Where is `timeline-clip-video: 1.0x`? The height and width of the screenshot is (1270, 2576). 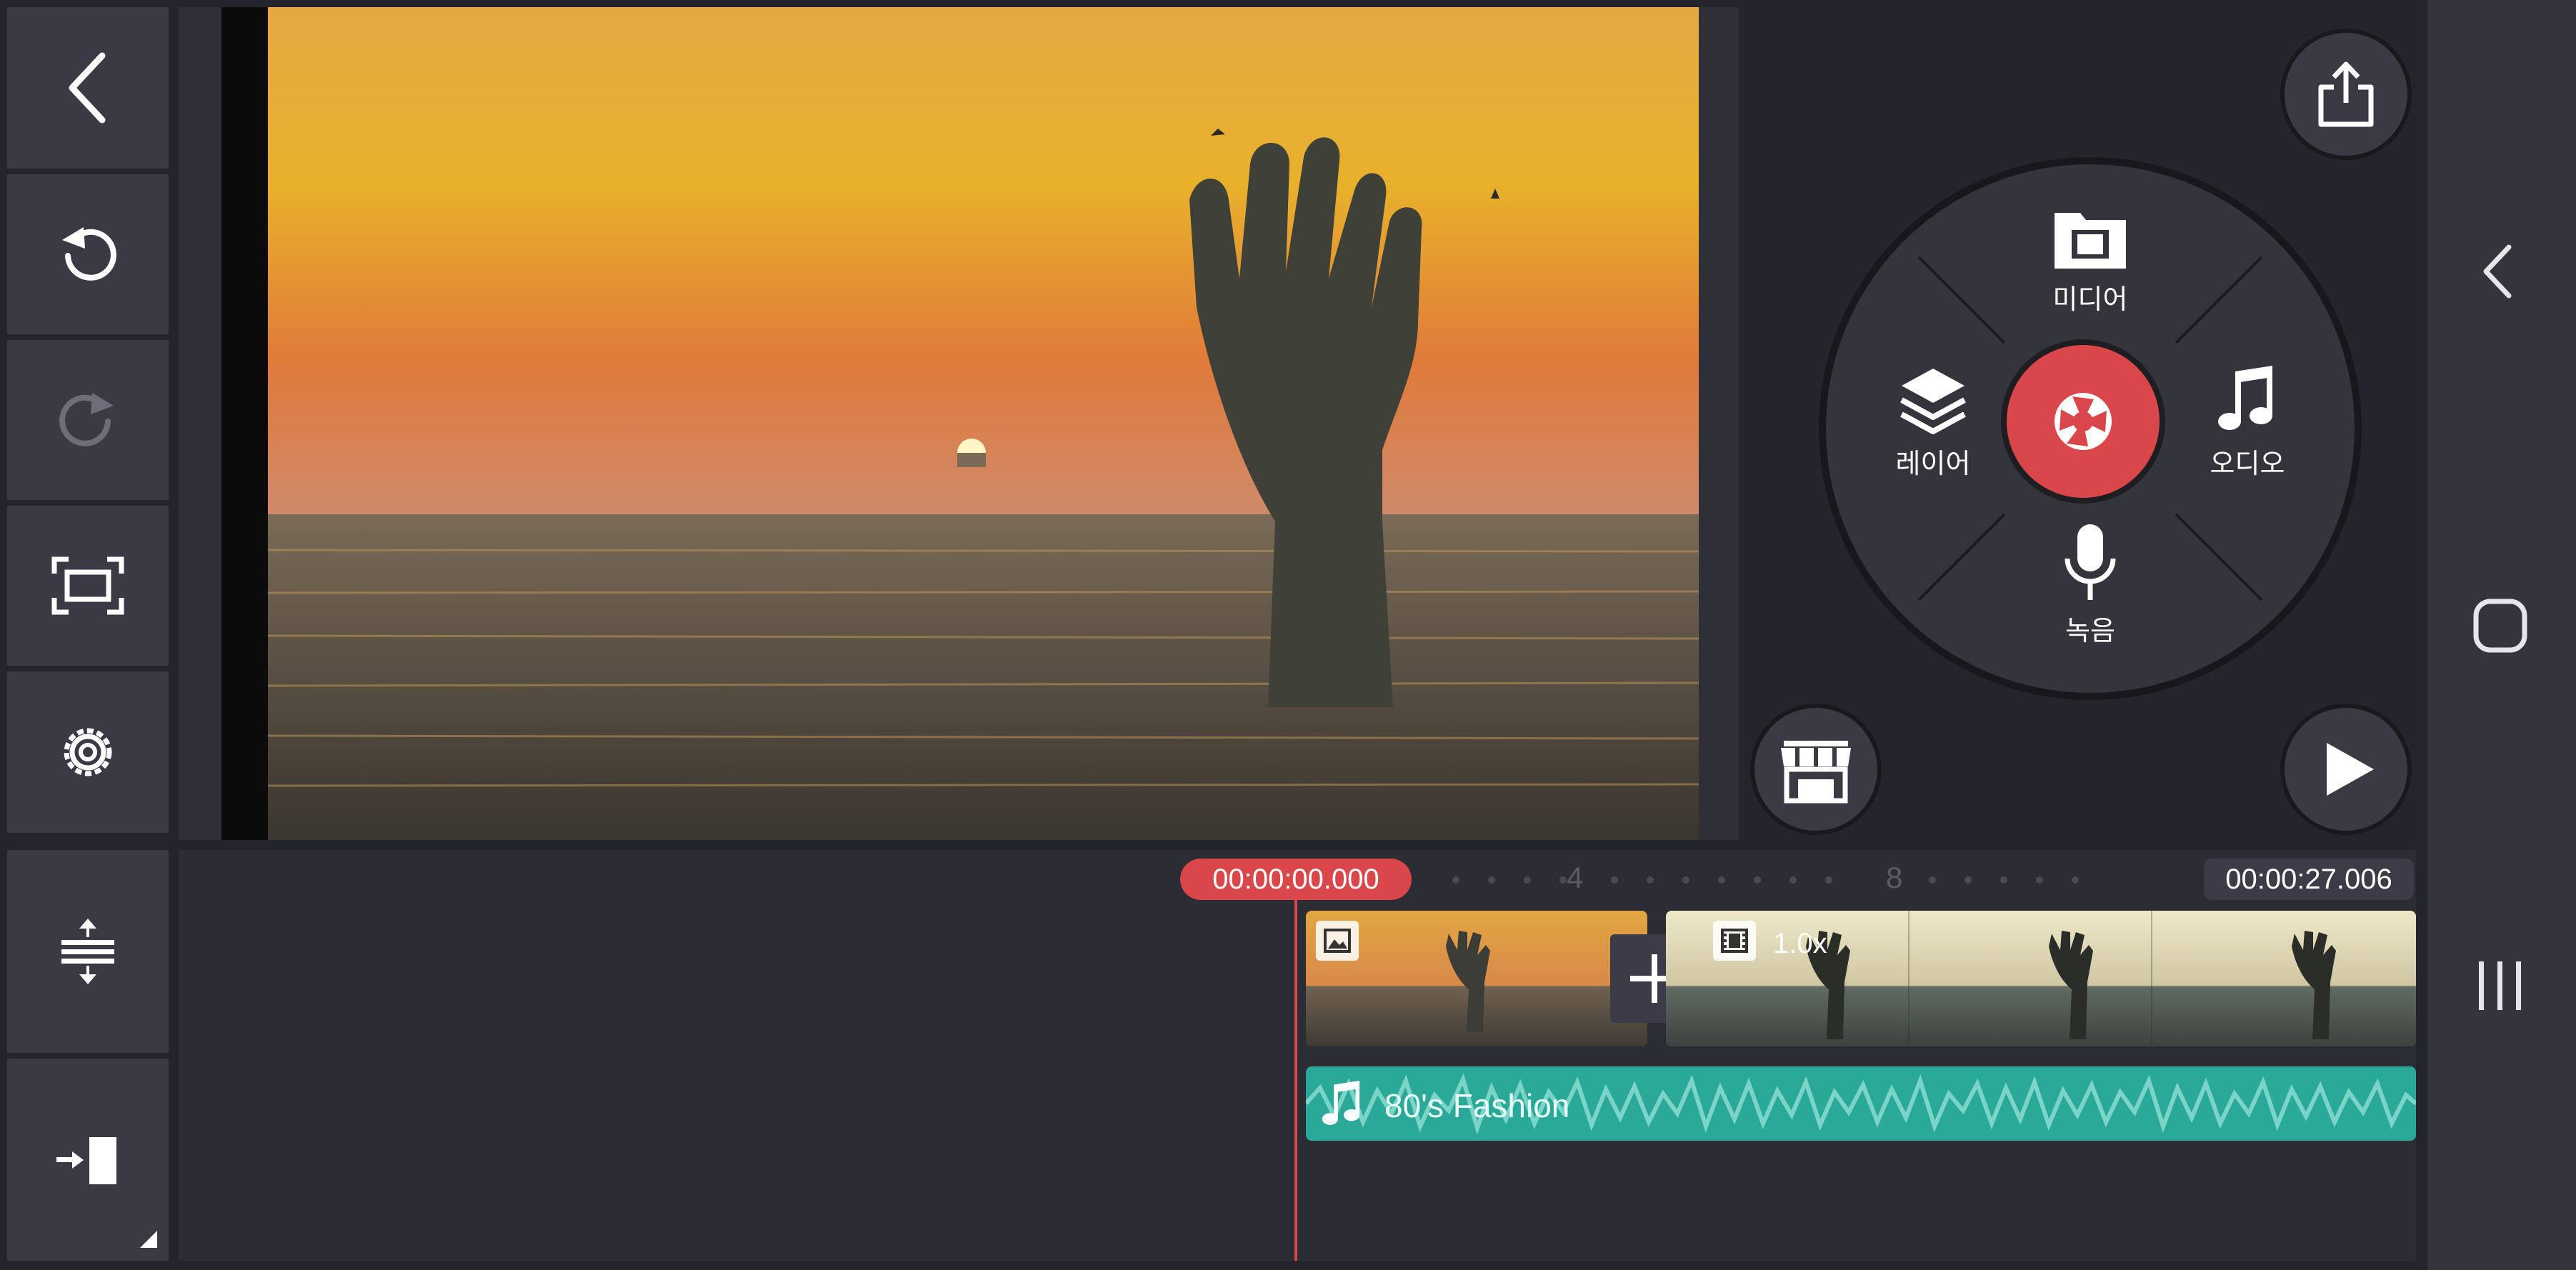
timeline-clip-video: 1.0x is located at coordinates (2041, 978).